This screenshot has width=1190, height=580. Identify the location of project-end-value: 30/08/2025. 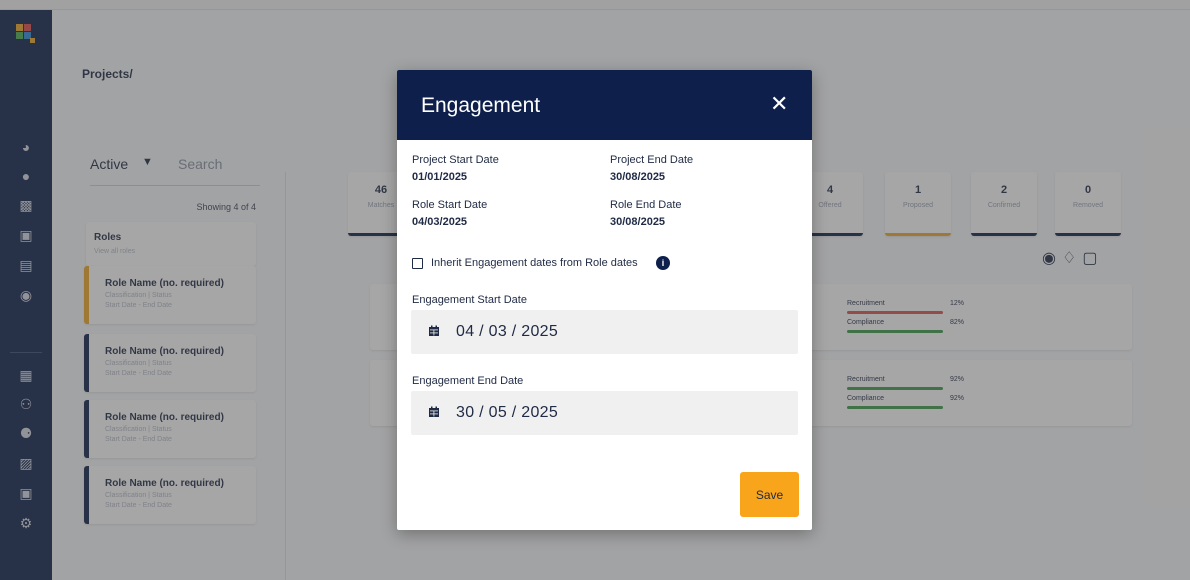
(638, 177).